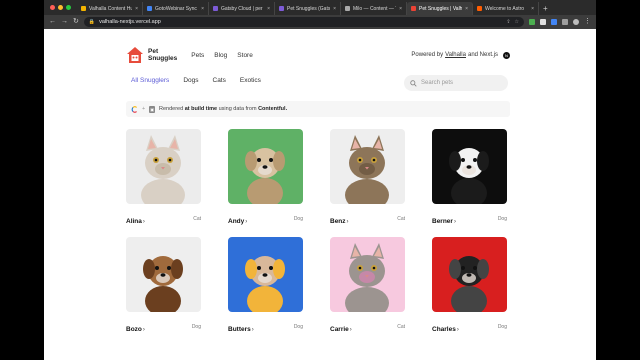 Image resolution: width=640 pixels, height=360 pixels. Describe the element at coordinates (367, 169) in the screenshot. I see `cat-illustration` at that location.